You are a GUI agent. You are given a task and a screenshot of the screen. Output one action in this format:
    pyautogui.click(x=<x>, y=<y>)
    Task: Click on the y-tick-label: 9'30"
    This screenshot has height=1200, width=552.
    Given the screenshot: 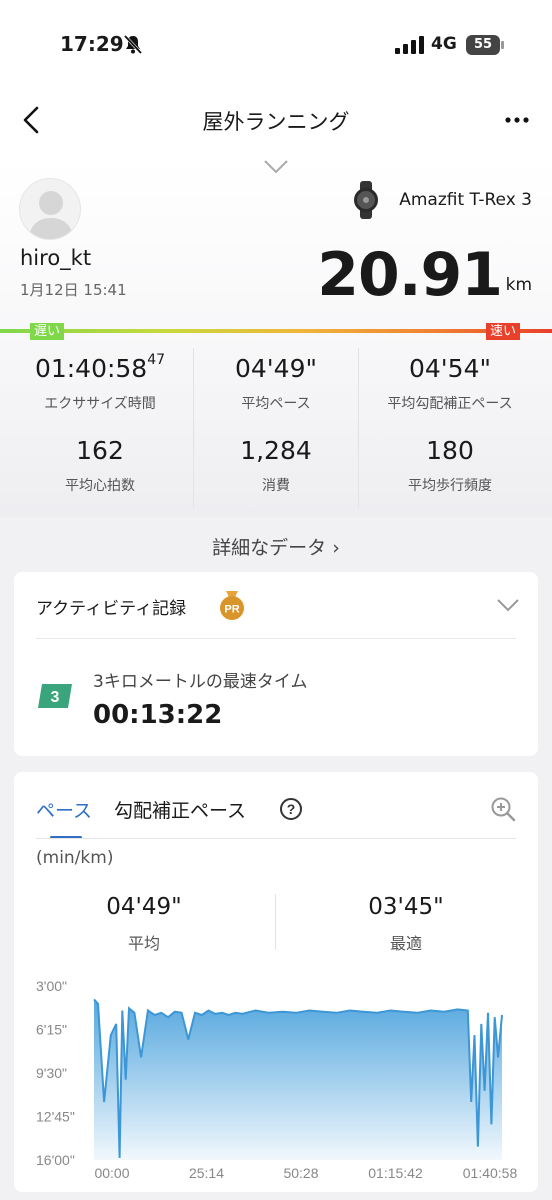 What is the action you would take?
    pyautogui.click(x=51, y=1073)
    